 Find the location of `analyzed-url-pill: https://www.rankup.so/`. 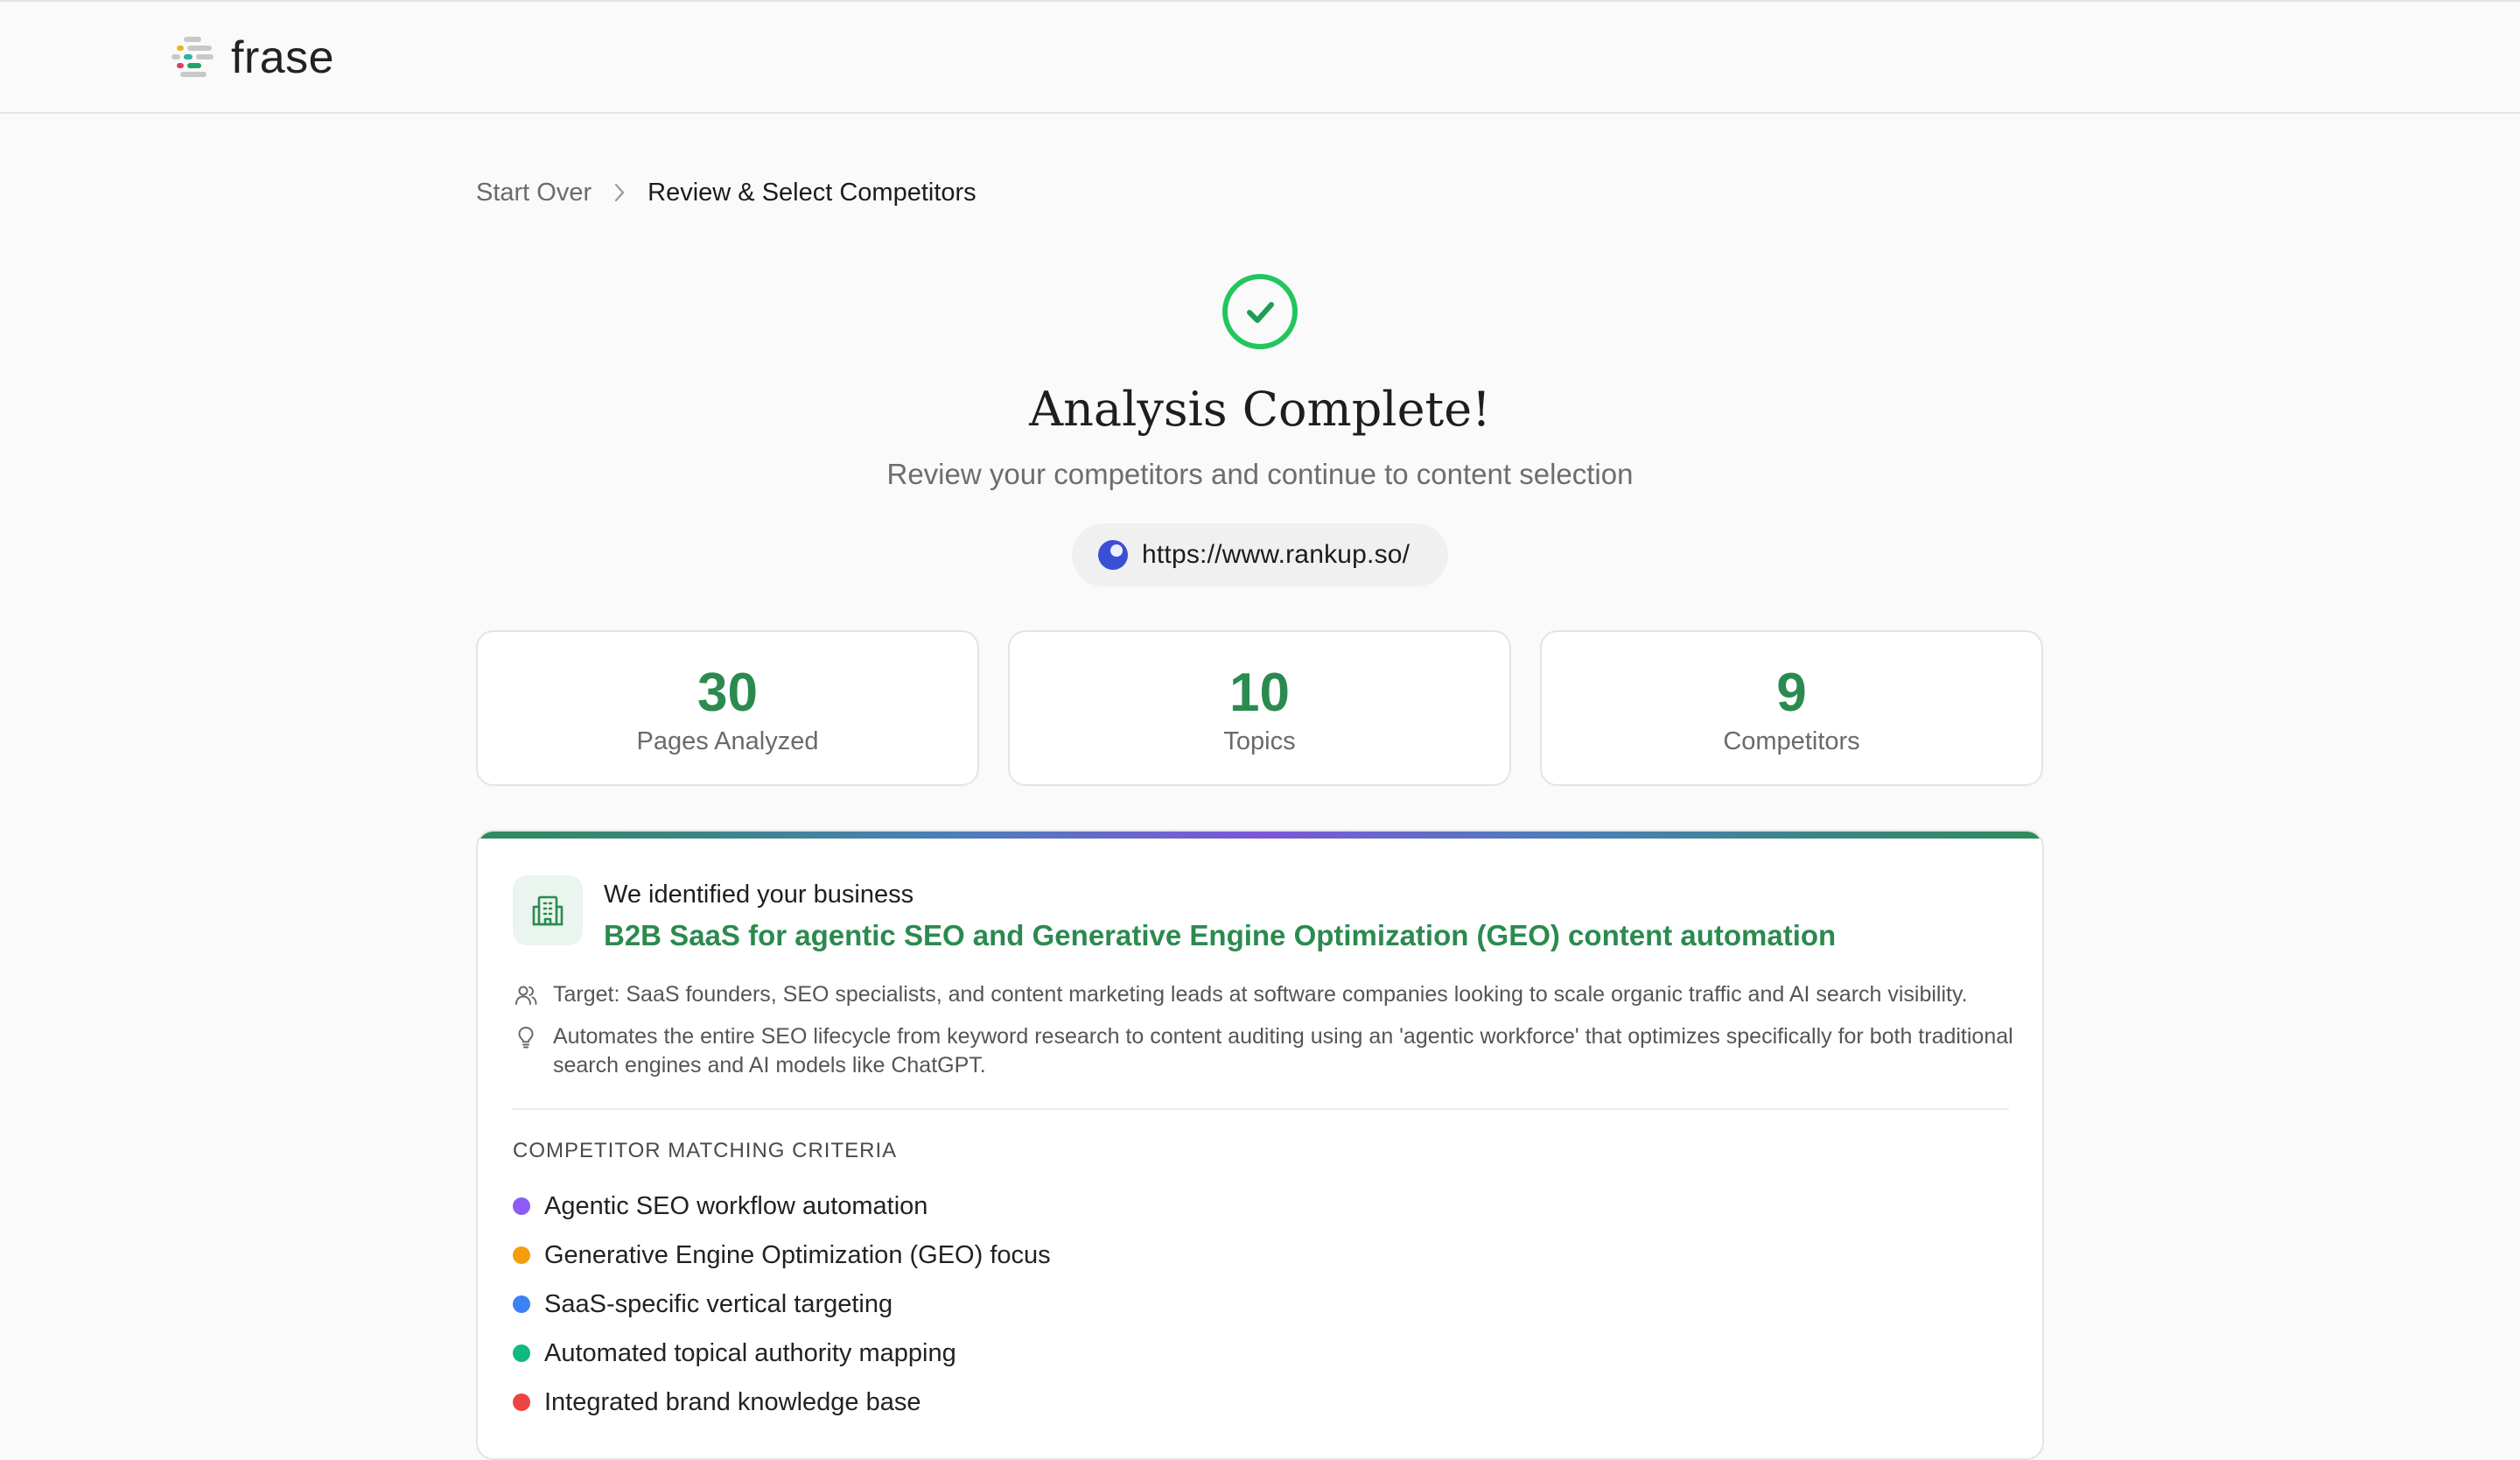

analyzed-url-pill: https://www.rankup.so/ is located at coordinates (1260, 554).